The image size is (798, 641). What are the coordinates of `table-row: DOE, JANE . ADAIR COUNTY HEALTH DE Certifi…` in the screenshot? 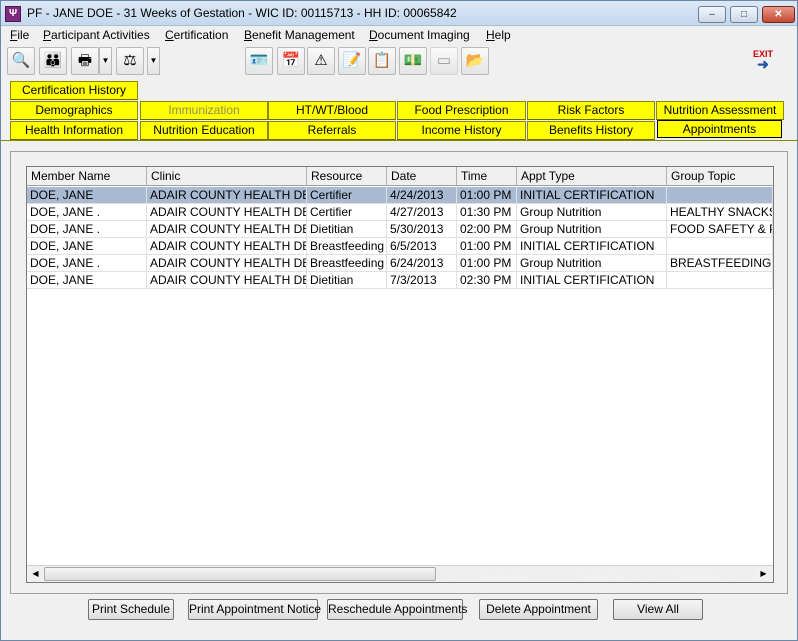 It's located at (400, 212).